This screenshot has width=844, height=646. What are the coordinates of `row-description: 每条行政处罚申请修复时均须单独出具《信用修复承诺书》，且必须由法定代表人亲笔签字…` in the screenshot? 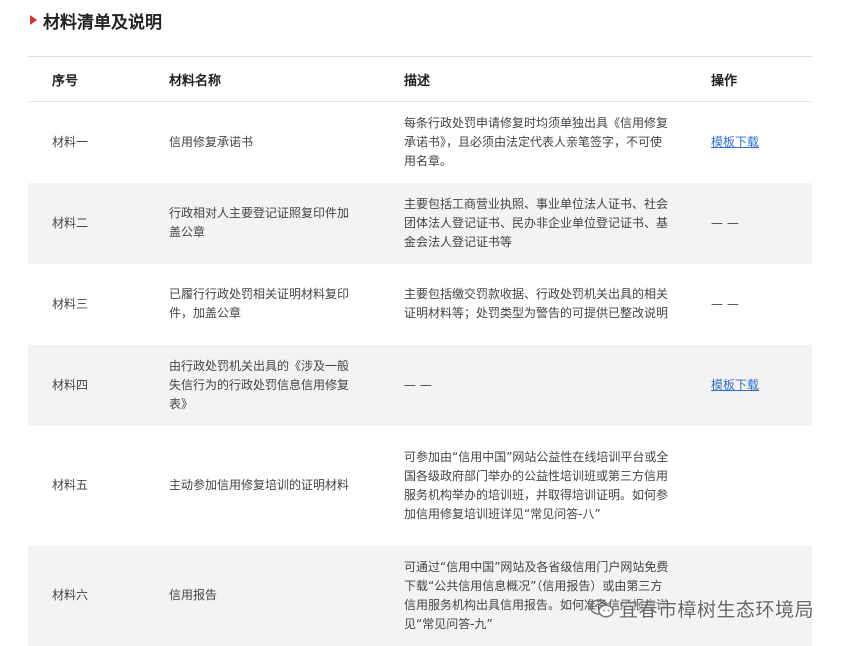 It's located at (536, 141).